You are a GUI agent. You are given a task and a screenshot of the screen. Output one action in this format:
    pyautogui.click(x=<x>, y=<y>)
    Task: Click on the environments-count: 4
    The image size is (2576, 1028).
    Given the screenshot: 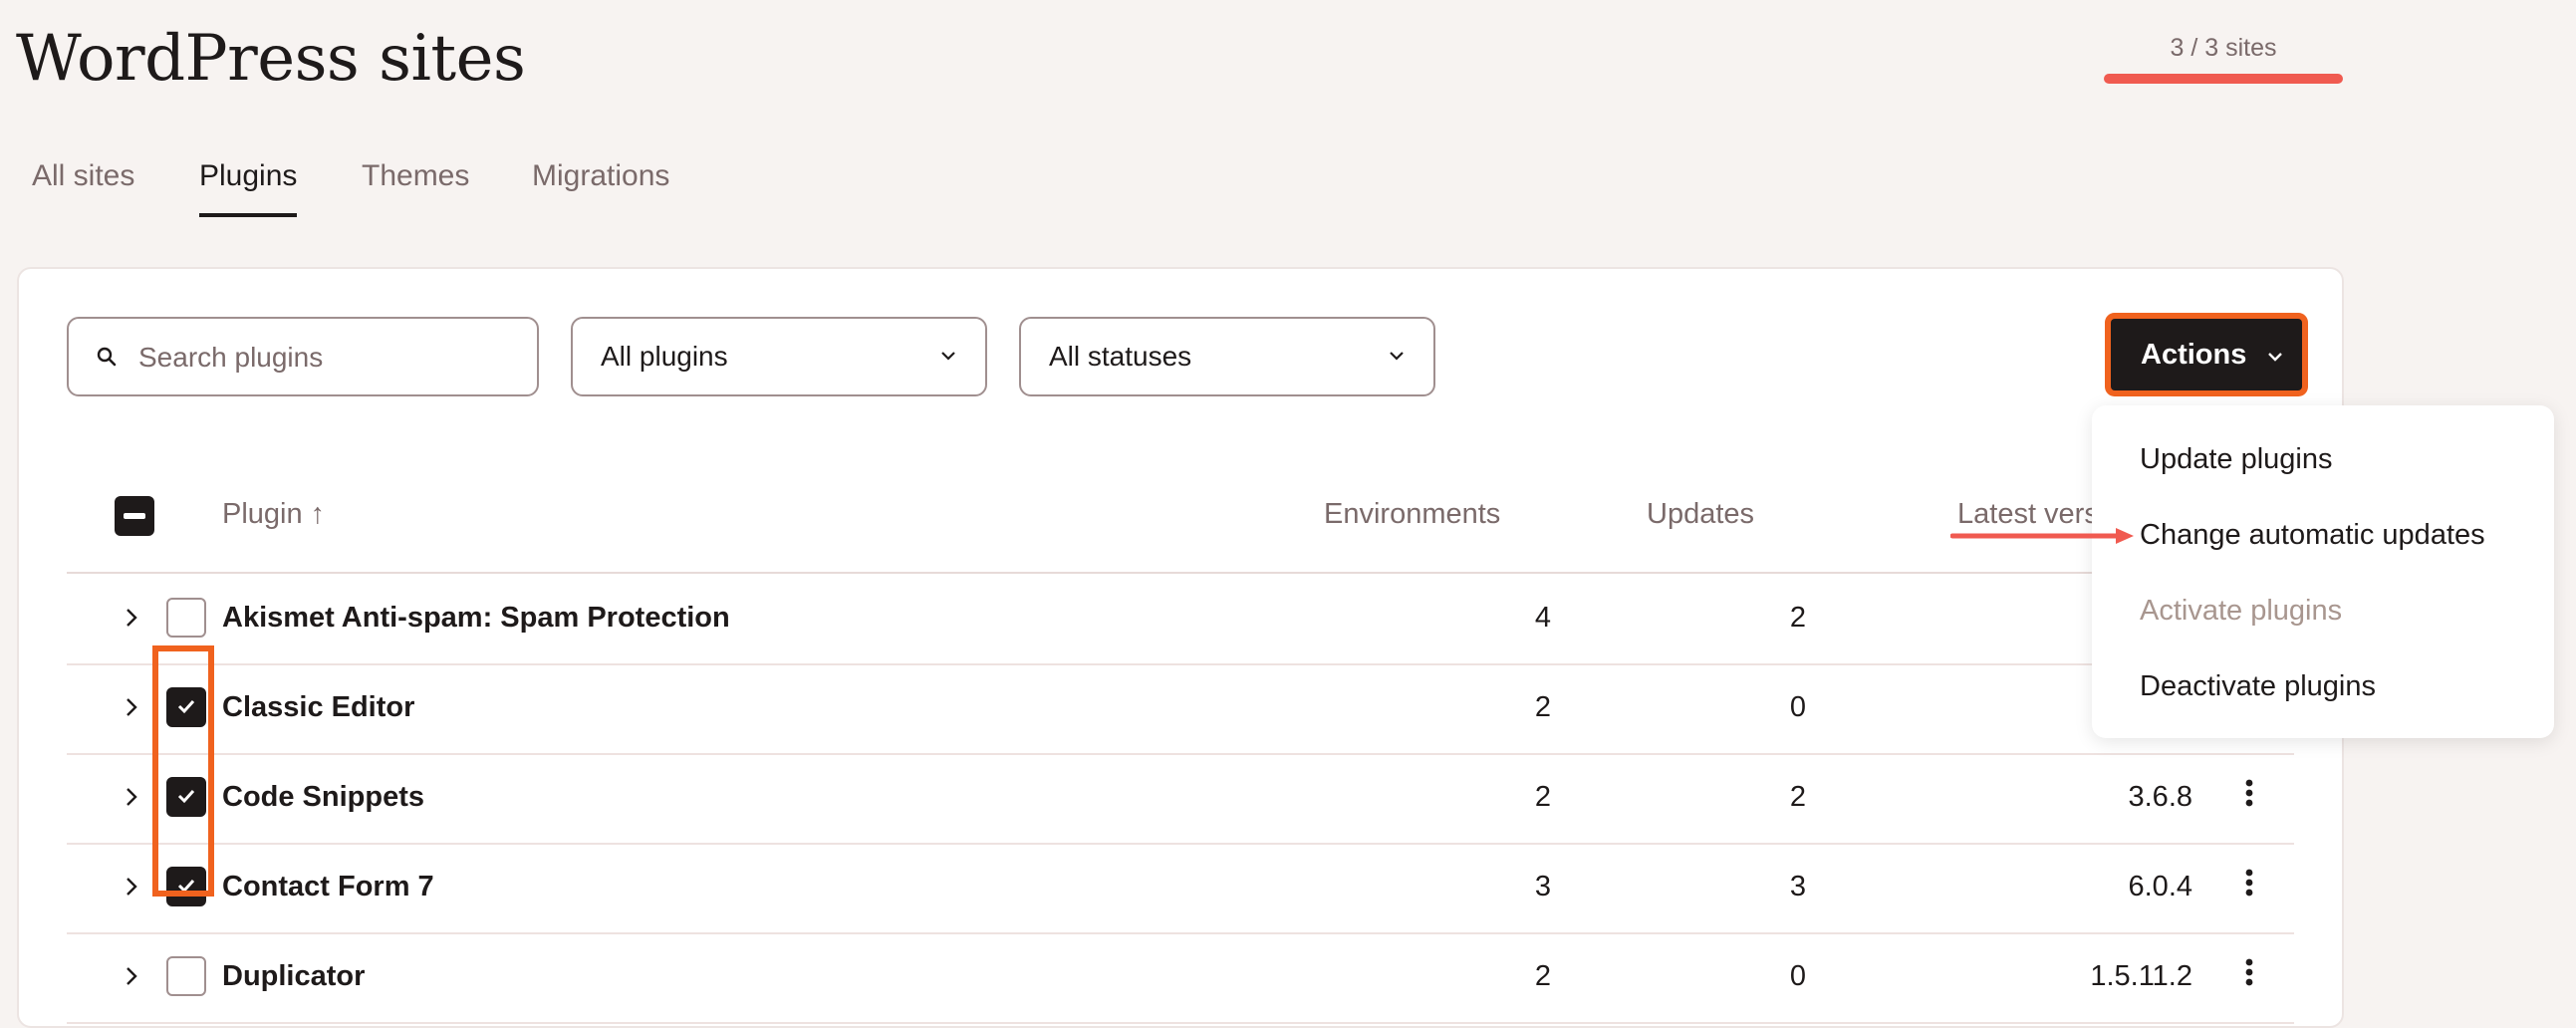 What is the action you would take?
    pyautogui.click(x=1542, y=618)
    